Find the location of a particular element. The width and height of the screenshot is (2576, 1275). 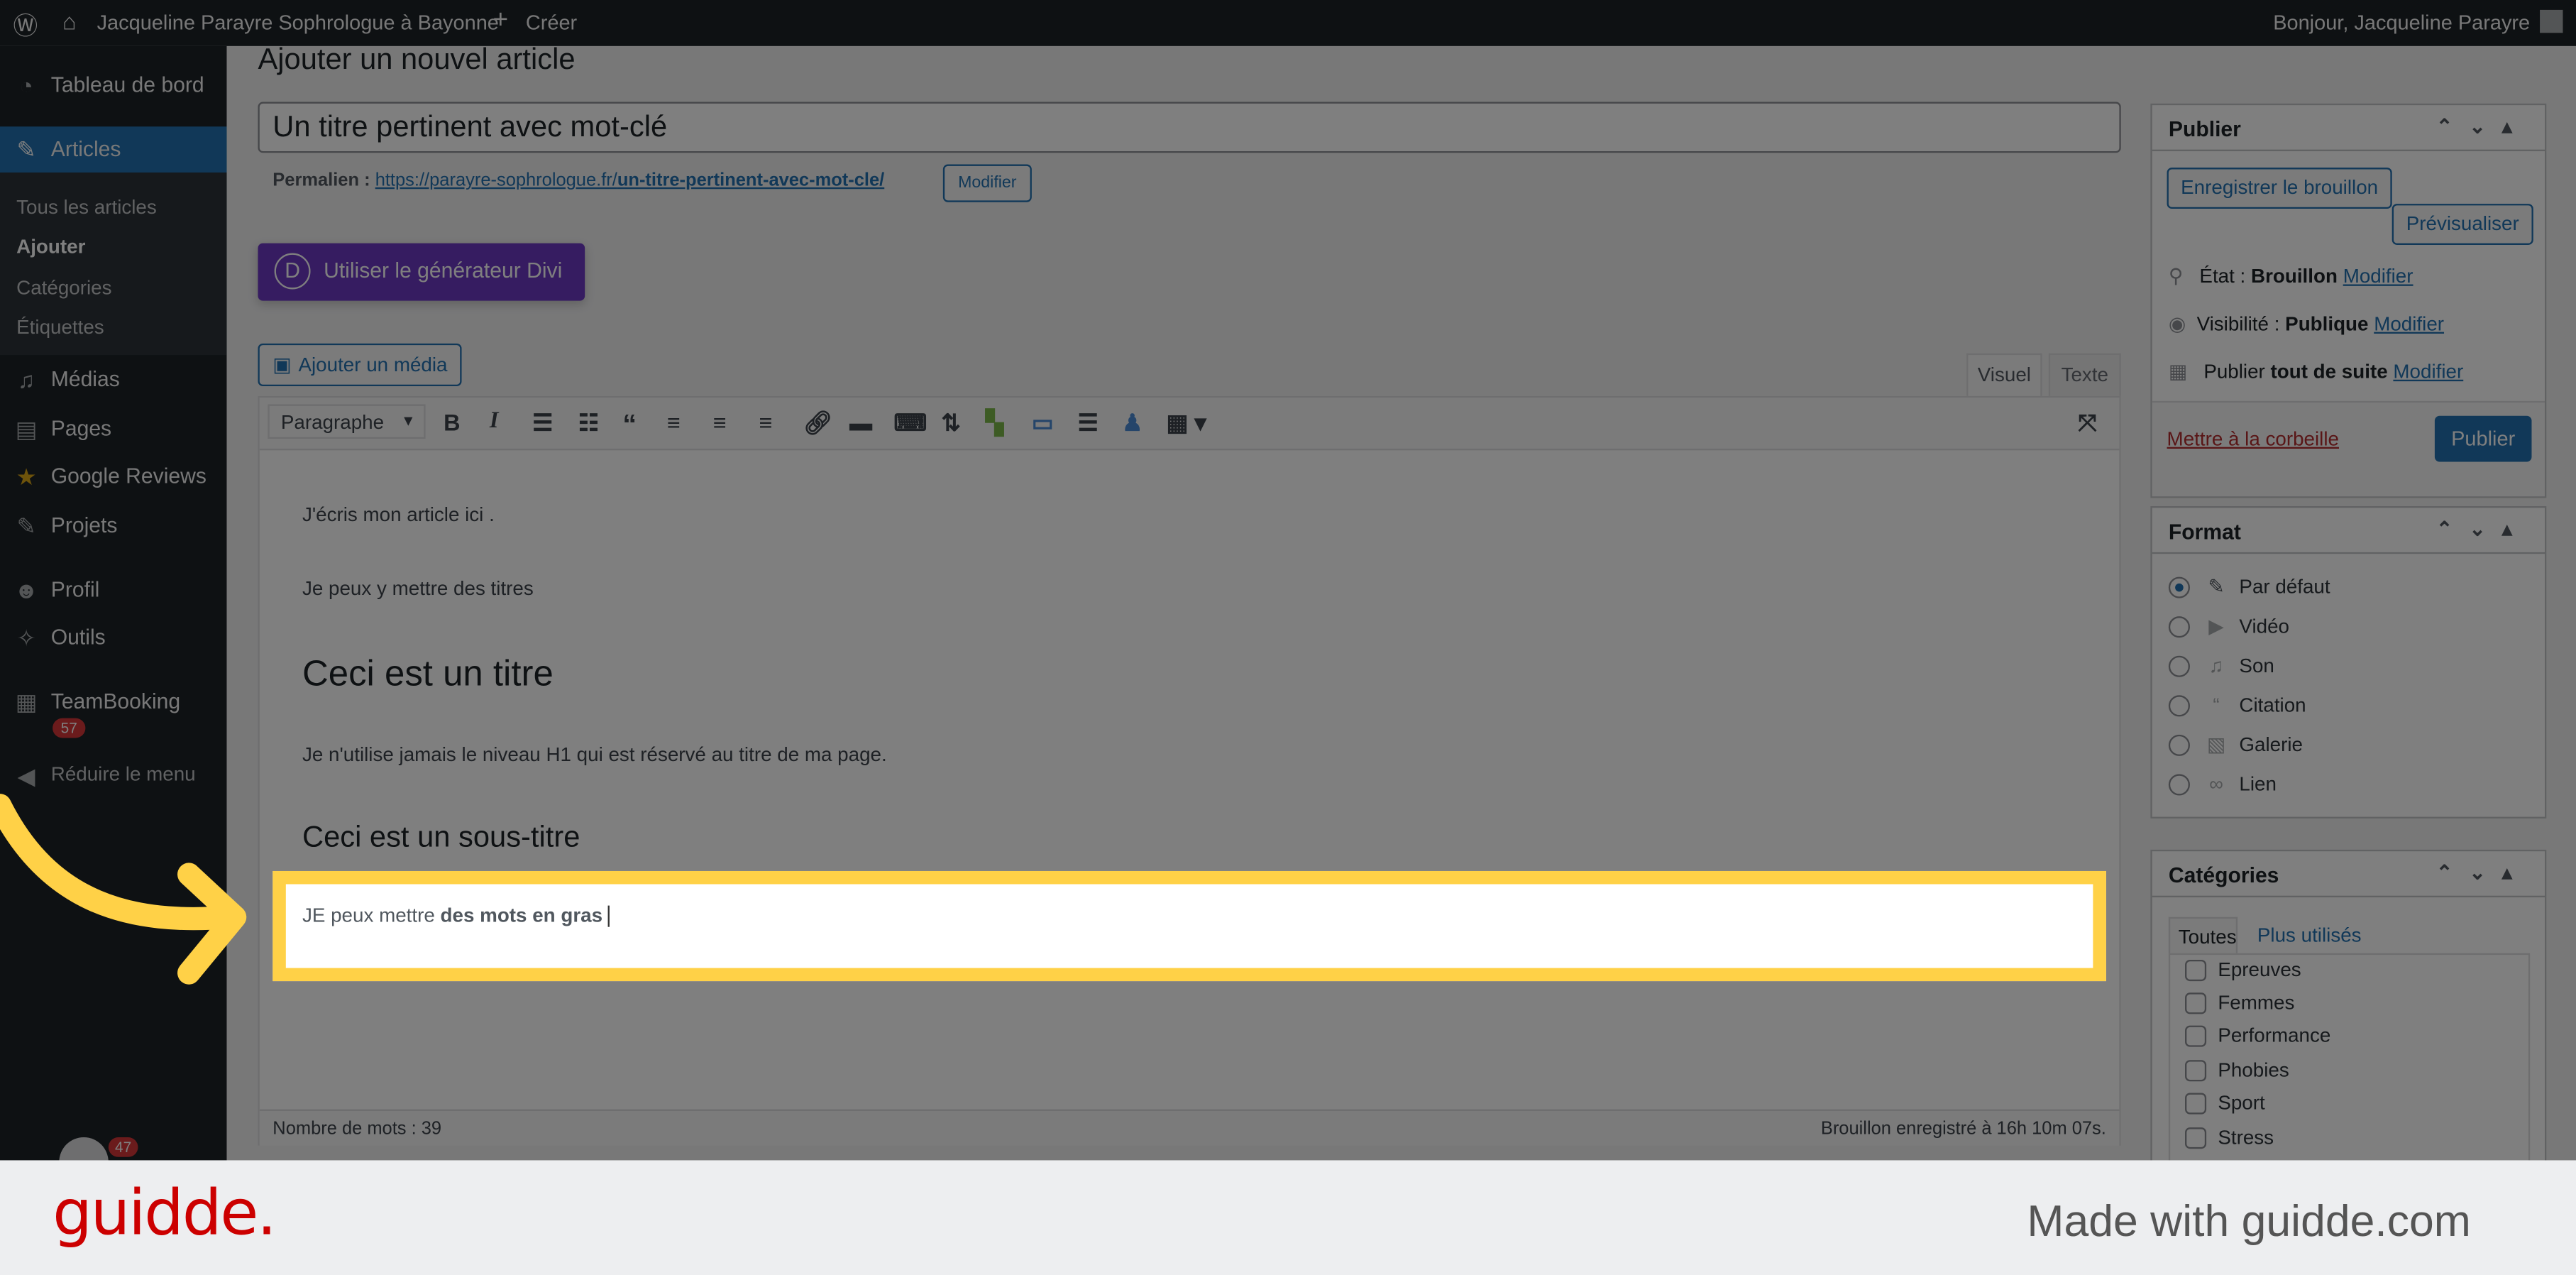

toolbar-toggle-icon: ⌨ is located at coordinates (910, 423).